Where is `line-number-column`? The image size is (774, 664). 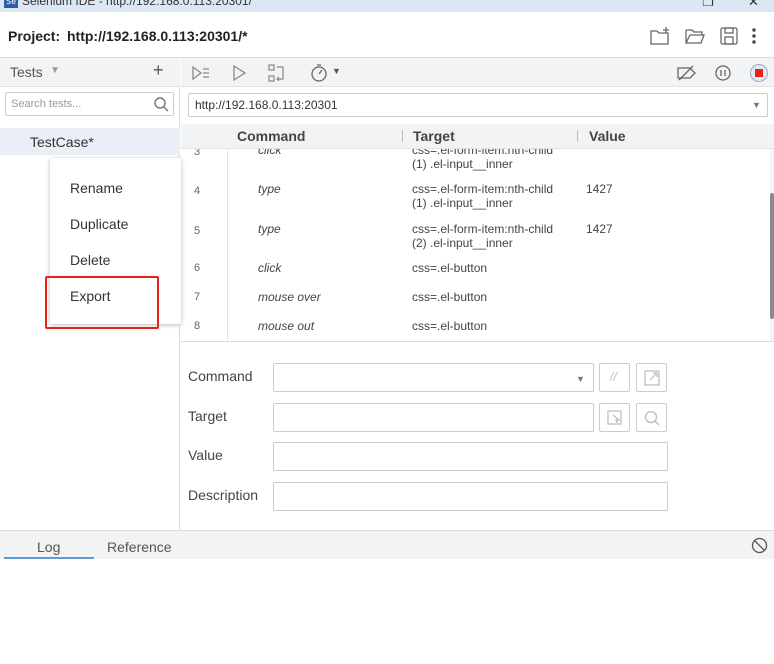 line-number-column is located at coordinates (204, 245).